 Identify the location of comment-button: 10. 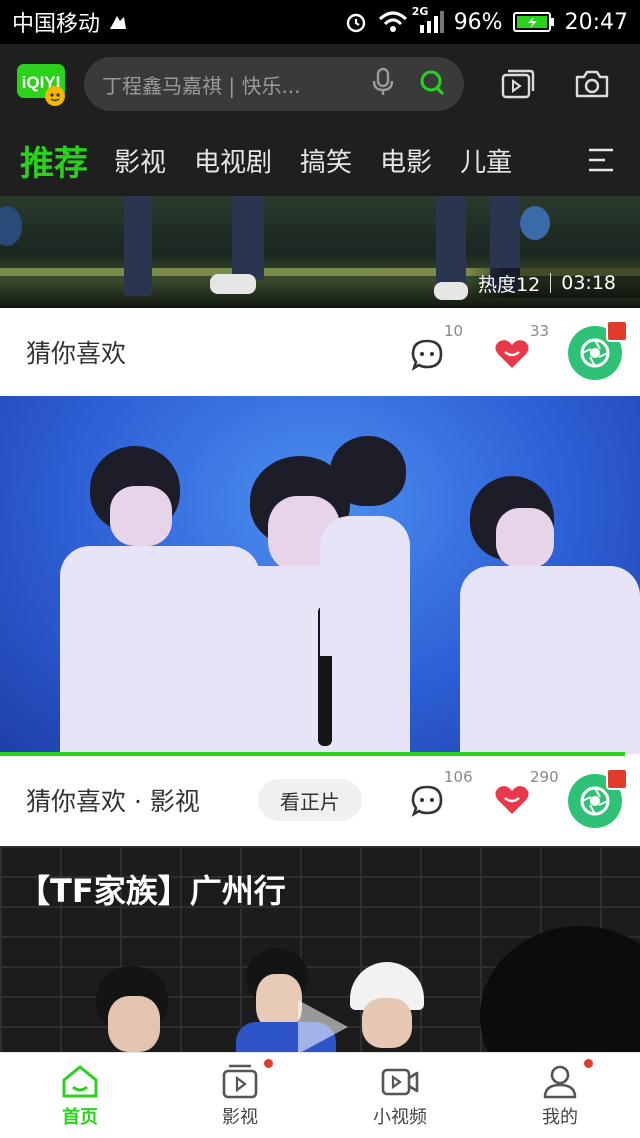
(436, 347).